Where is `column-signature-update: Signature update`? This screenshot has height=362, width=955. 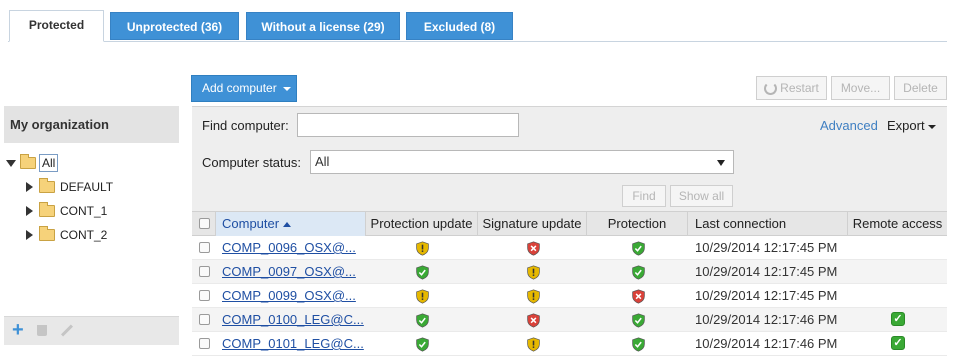
column-signature-update: Signature update is located at coordinates (532, 224).